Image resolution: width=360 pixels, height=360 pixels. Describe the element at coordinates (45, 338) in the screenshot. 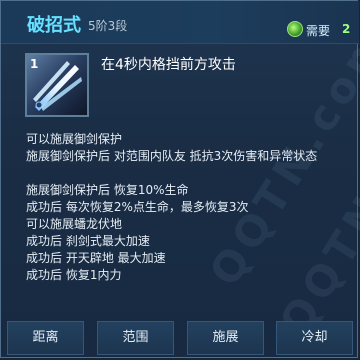

I see `tab-range: 距离` at that location.